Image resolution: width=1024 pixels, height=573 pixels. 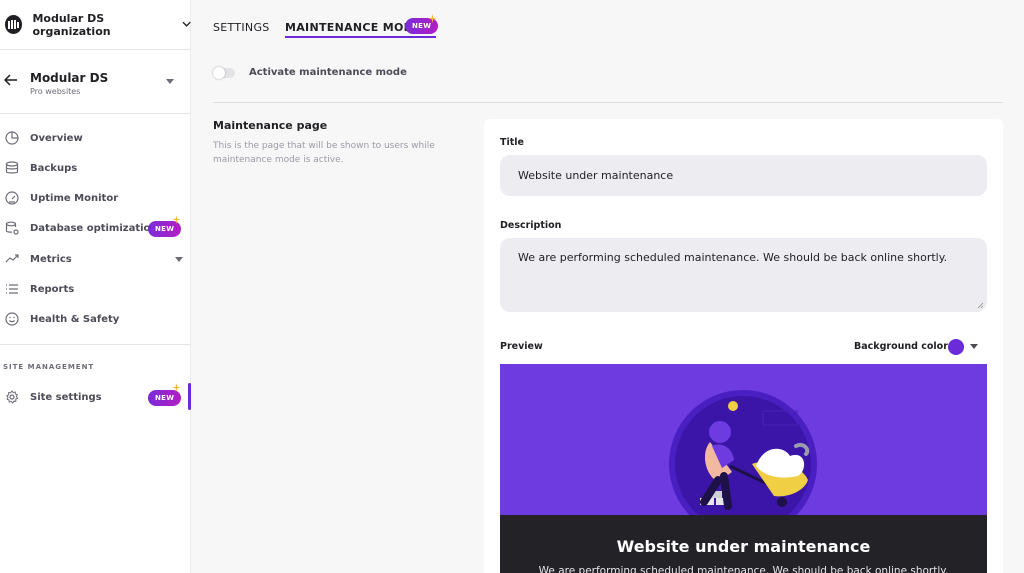 I want to click on sidebar-item-label: Backups, so click(x=54, y=168).